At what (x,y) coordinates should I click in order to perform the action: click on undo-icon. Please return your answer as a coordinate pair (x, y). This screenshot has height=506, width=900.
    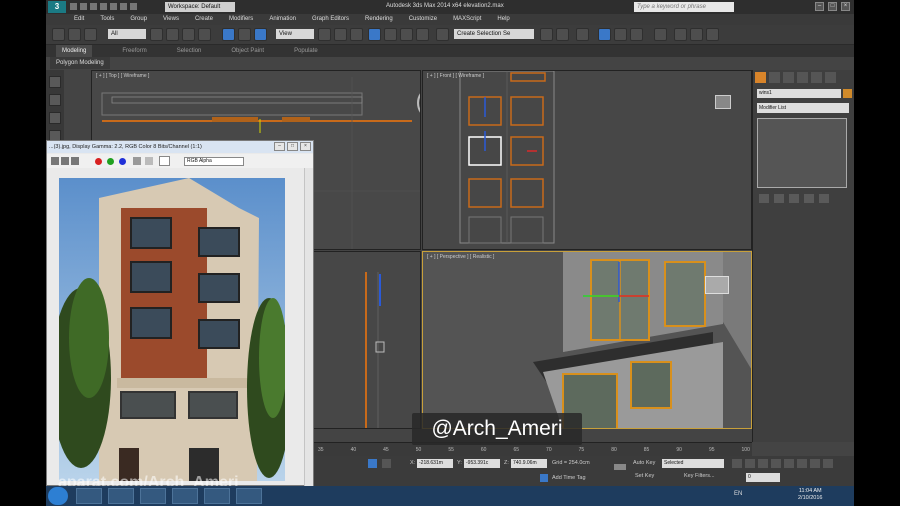
    Looking at the image, I should click on (103, 6).